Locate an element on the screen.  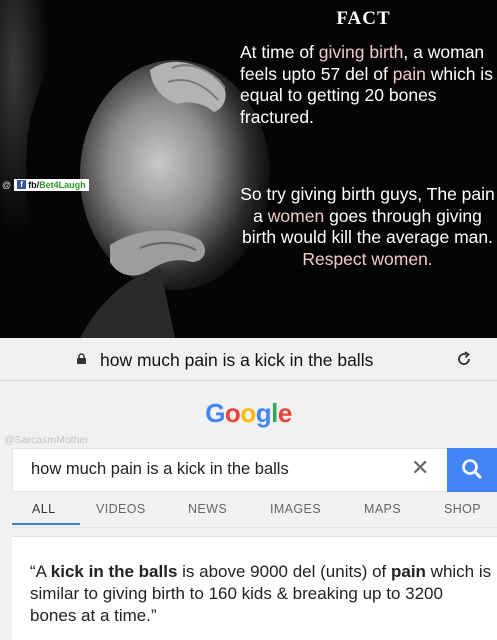
tab-all: ALL is located at coordinates (43, 509).